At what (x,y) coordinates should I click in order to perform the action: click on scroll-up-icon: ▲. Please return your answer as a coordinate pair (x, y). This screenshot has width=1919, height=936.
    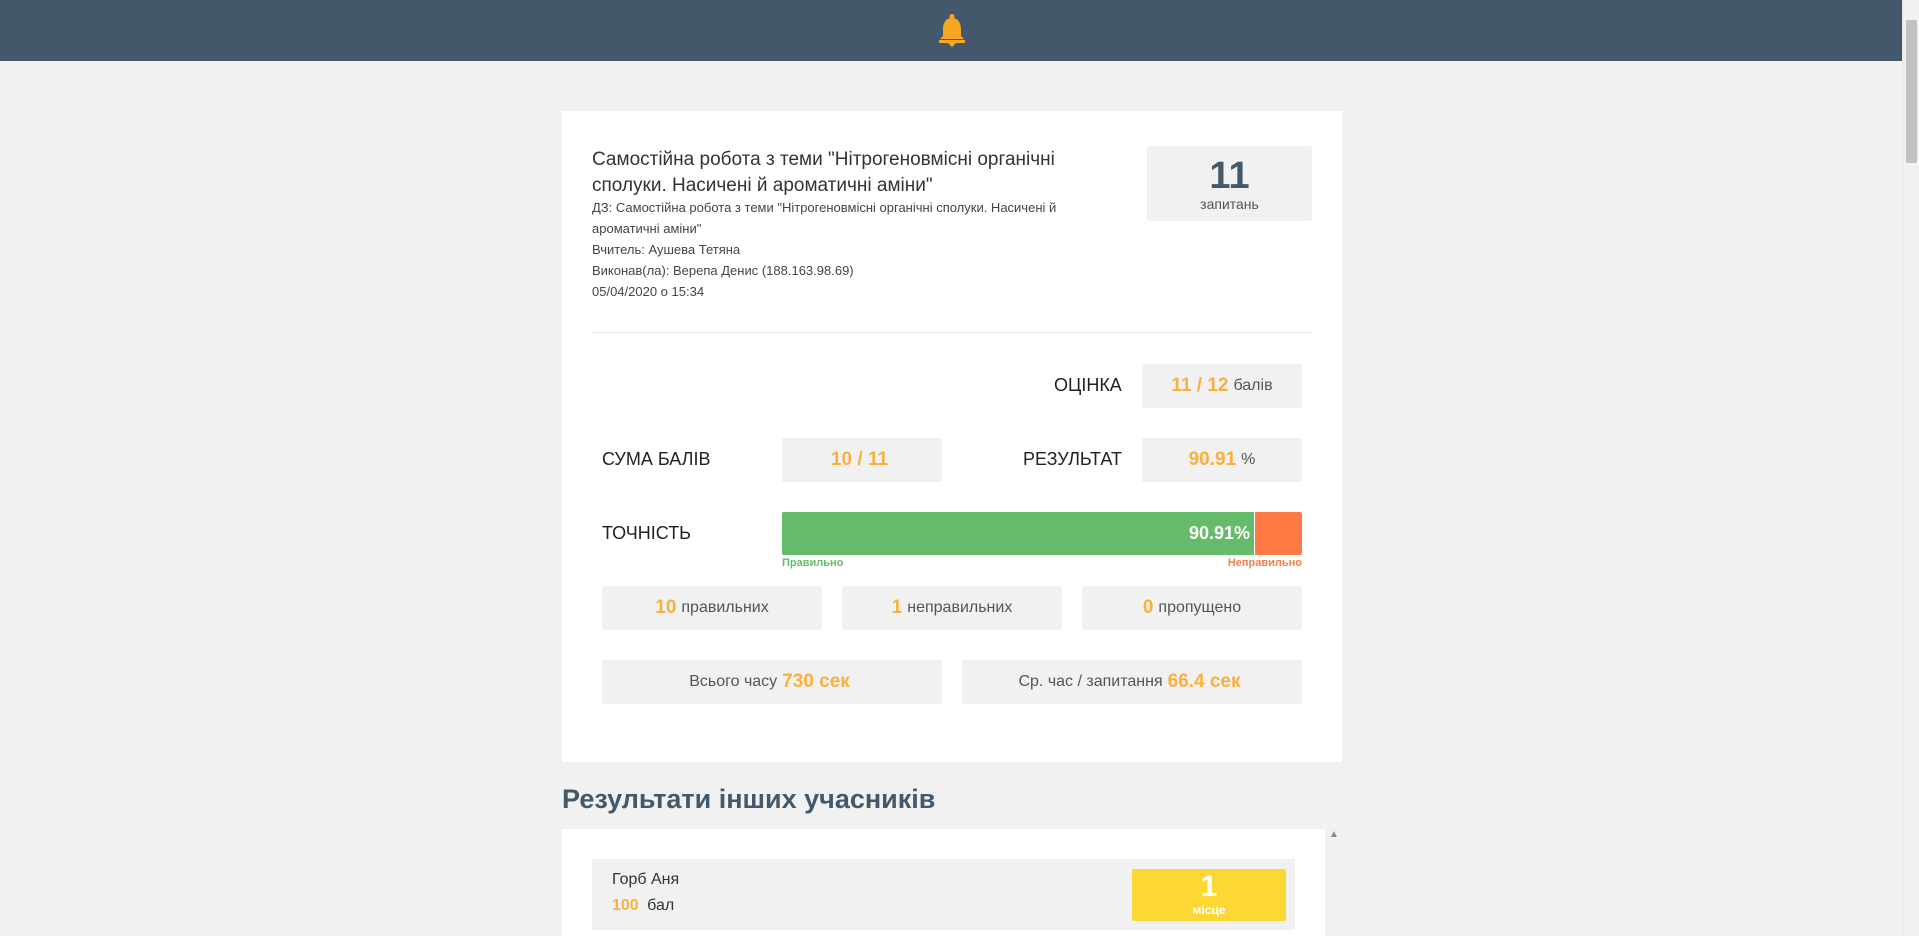
    Looking at the image, I should click on (1334, 834).